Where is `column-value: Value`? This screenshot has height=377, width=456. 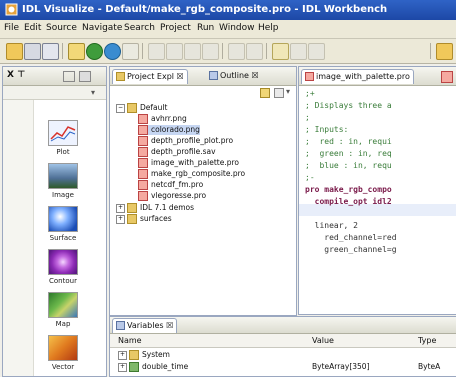 column-value: Value is located at coordinates (323, 340).